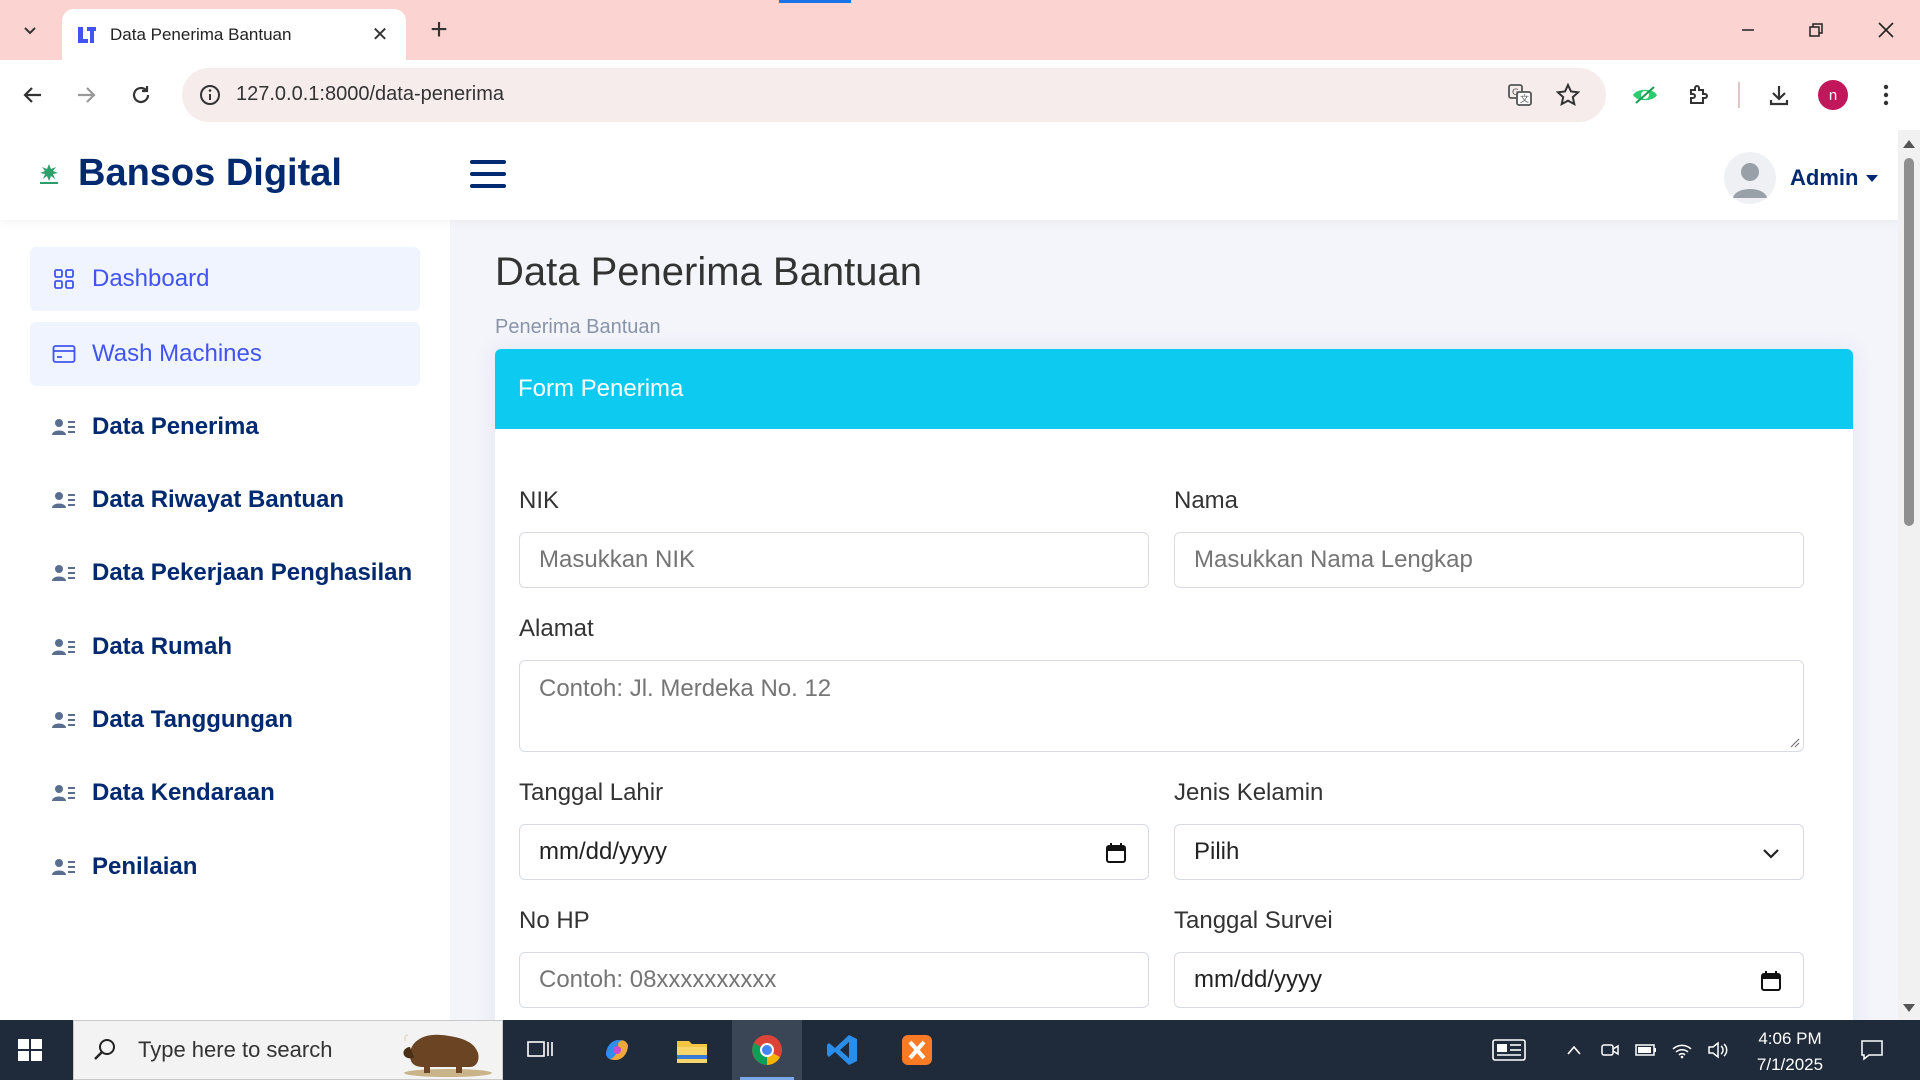  What do you see at coordinates (1682, 1050) in the screenshot?
I see `wifi-icon` at bounding box center [1682, 1050].